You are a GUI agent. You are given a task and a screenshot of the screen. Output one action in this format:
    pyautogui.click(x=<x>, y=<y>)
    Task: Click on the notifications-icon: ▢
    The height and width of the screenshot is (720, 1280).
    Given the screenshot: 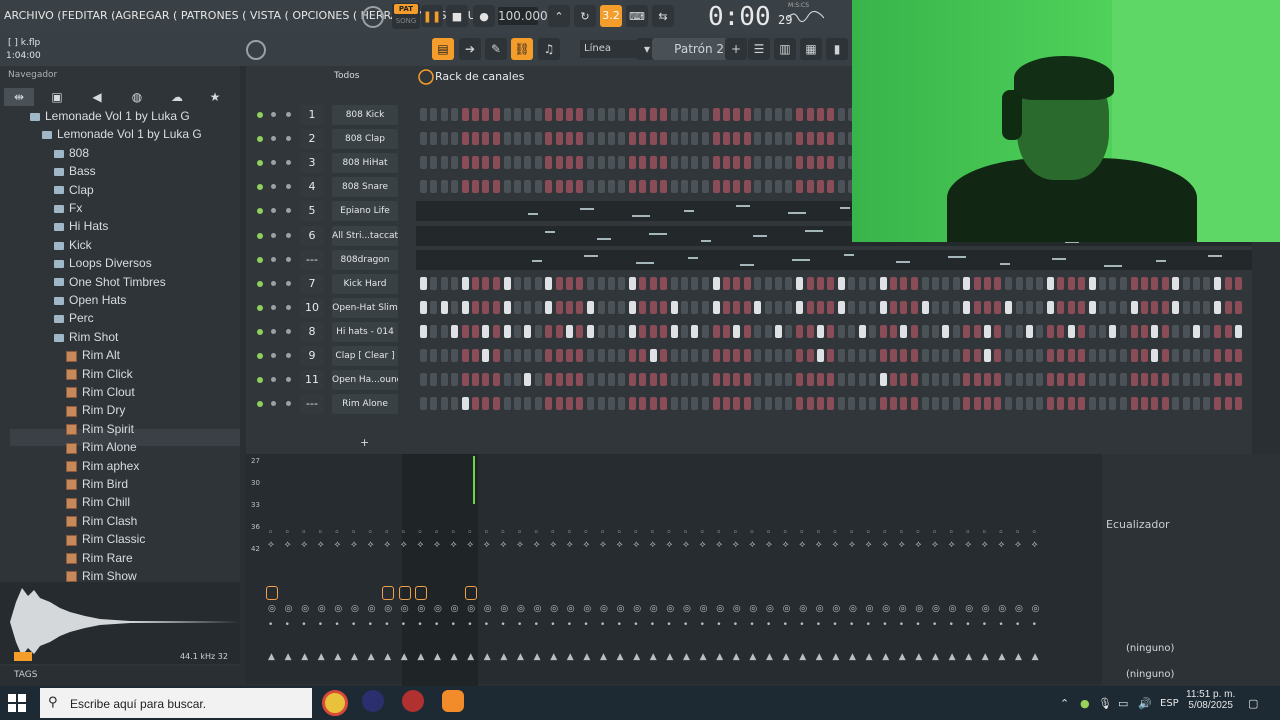 What is the action you would take?
    pyautogui.click(x=1253, y=703)
    